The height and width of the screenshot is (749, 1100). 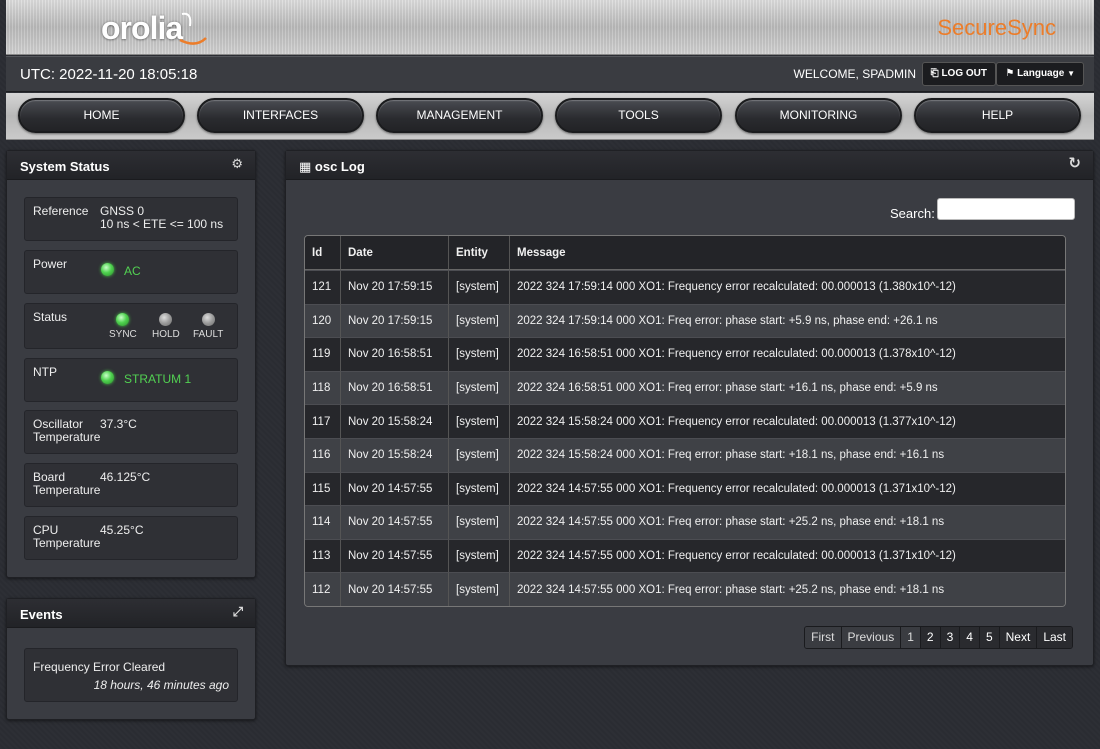 What do you see at coordinates (131, 485) in the screenshot?
I see `status-board-temp: Board Temperature 46.125°C` at bounding box center [131, 485].